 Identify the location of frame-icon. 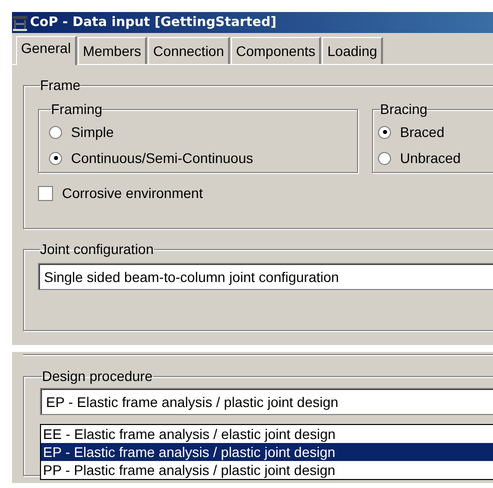
(20, 22).